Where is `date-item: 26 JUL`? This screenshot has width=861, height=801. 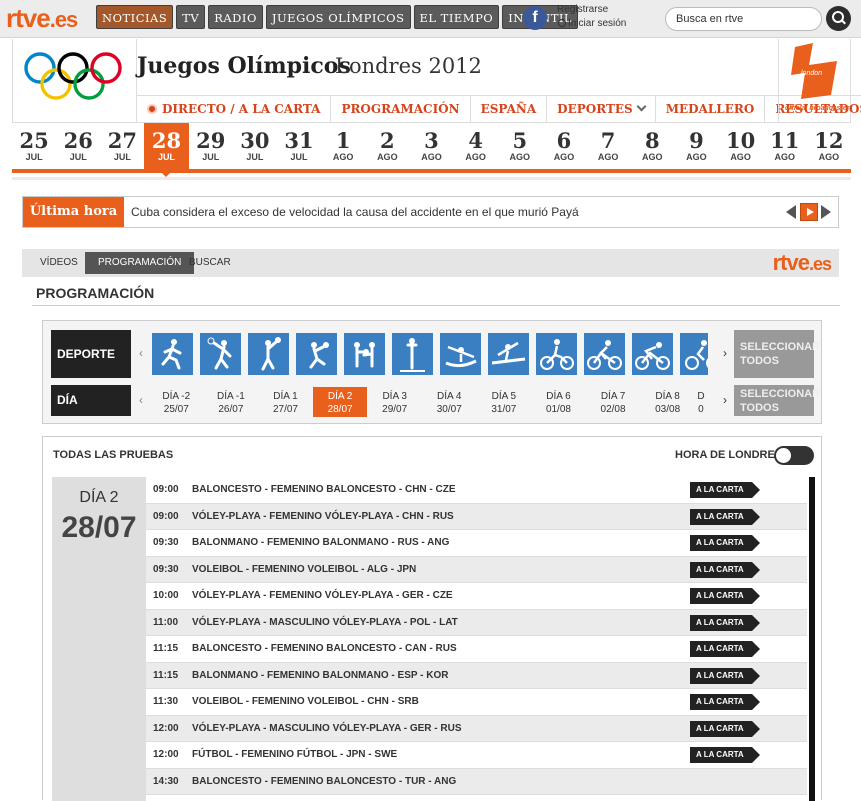
date-item: 26 JUL is located at coordinates (78, 148).